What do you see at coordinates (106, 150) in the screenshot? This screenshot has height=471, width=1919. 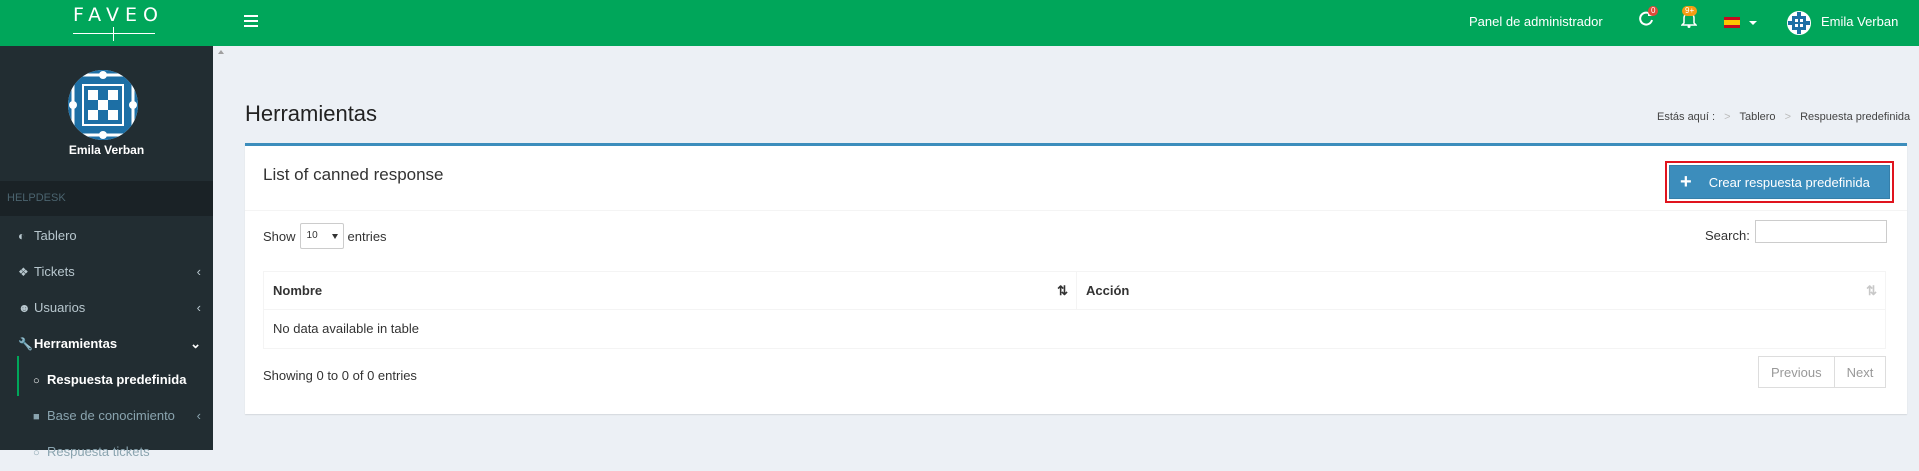 I see `sidebar-user-name: Emila Verban` at bounding box center [106, 150].